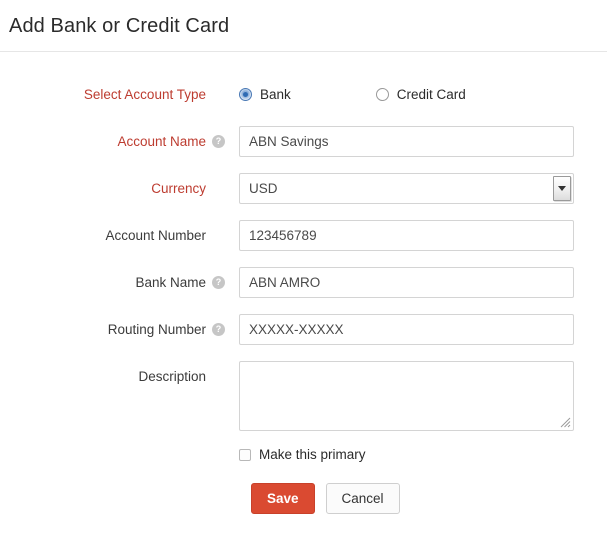 The width and height of the screenshot is (607, 534). Describe the element at coordinates (178, 188) in the screenshot. I see `label-currency: Currency` at that location.